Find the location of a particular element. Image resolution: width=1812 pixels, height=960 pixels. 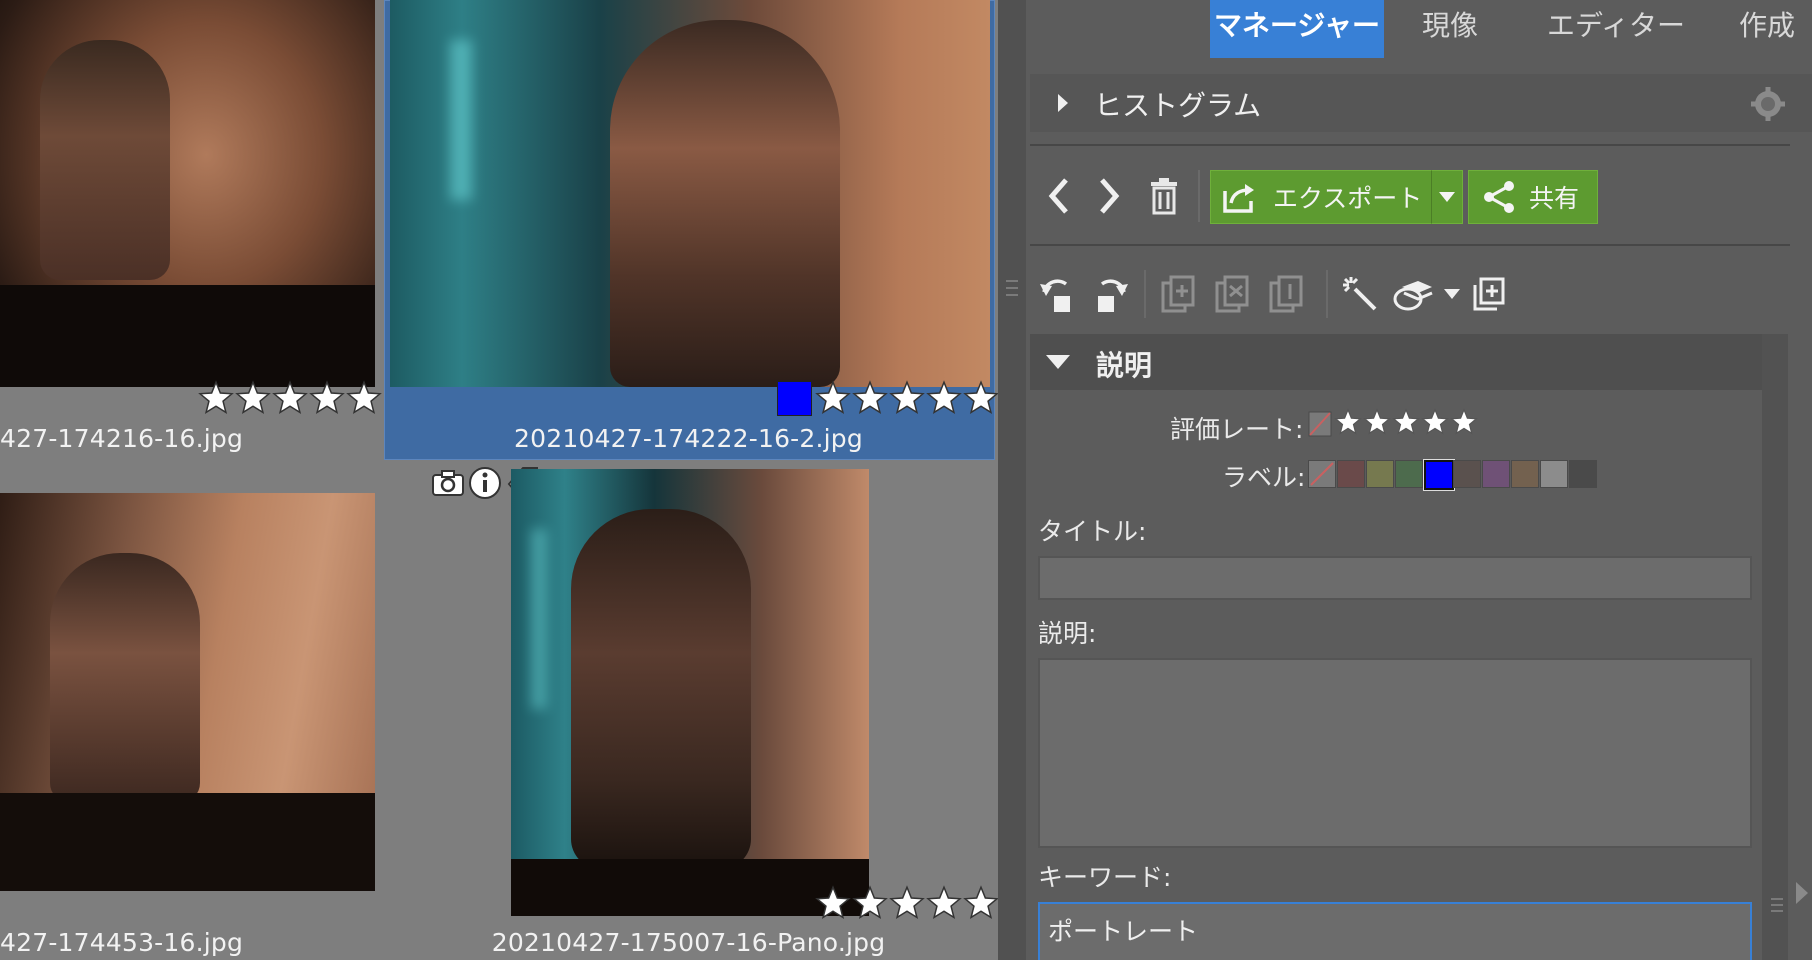

settings-gear-icon is located at coordinates (1768, 106).